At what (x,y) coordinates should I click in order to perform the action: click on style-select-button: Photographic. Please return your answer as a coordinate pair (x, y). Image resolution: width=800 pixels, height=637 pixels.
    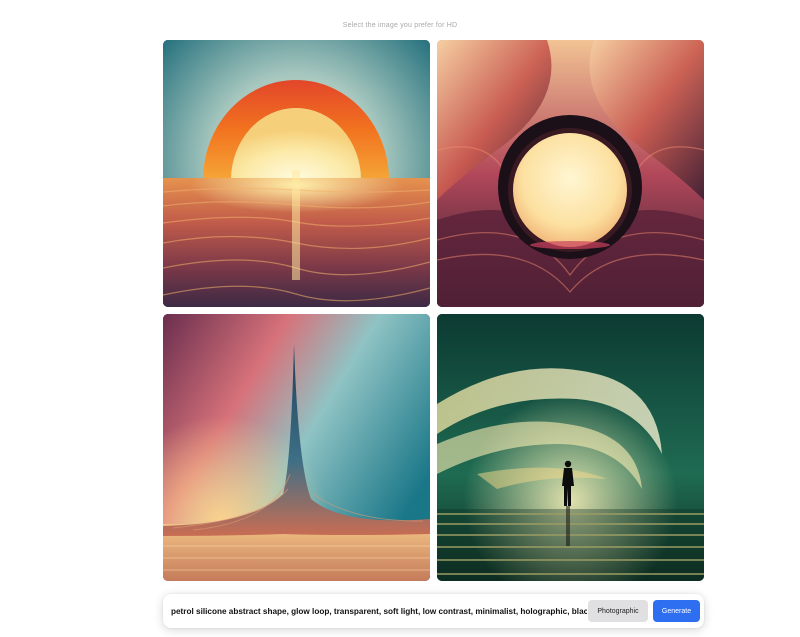
    Looking at the image, I should click on (618, 611).